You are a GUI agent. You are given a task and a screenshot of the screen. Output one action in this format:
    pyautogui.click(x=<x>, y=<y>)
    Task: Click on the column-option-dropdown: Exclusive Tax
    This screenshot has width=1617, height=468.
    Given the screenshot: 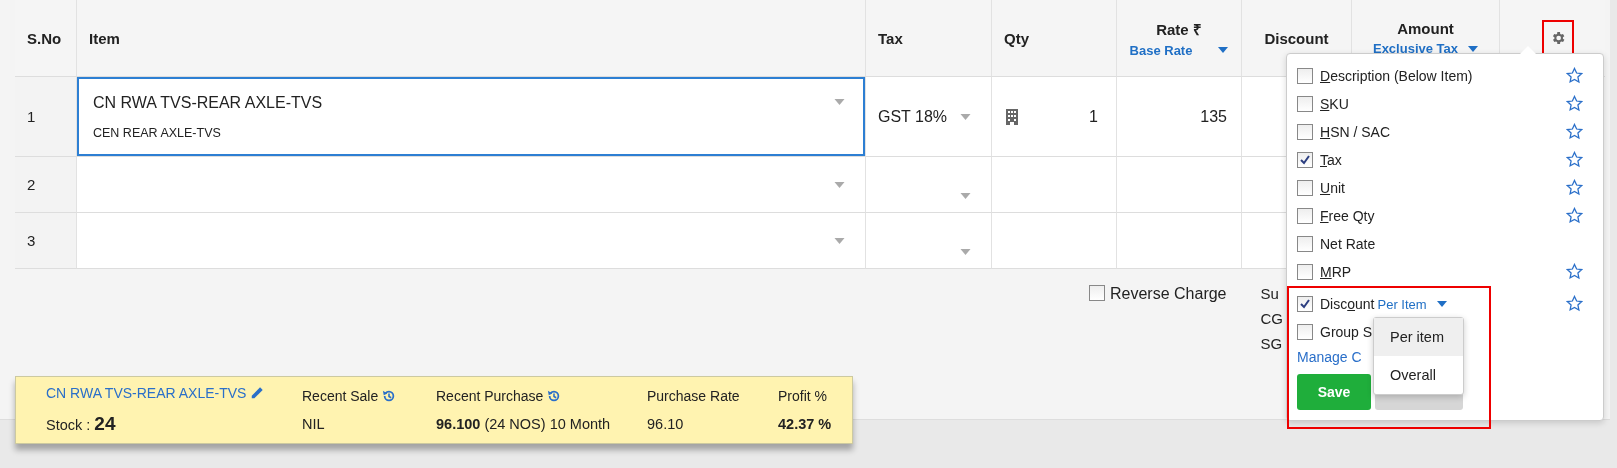 What is the action you would take?
    pyautogui.click(x=1425, y=46)
    